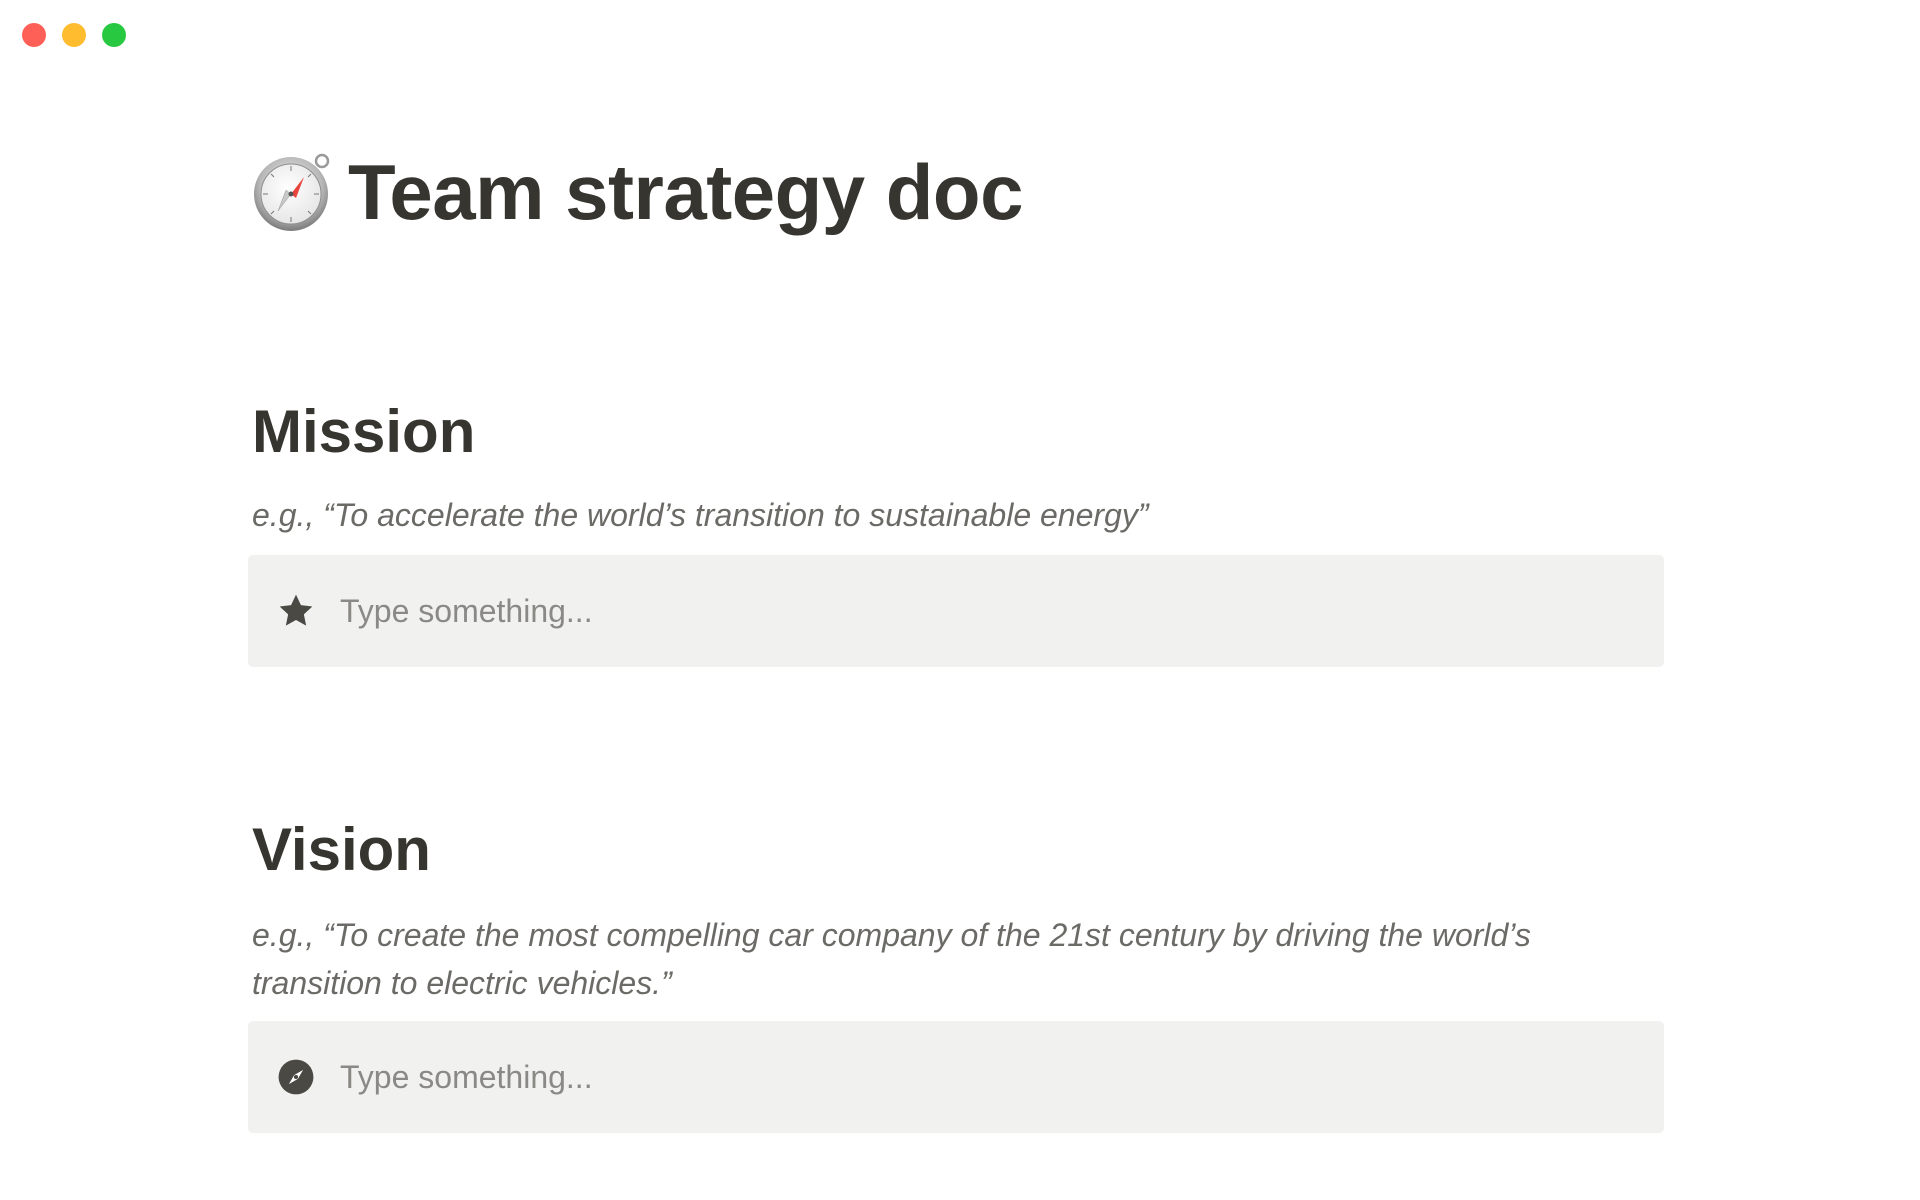 This screenshot has height=1200, width=1920. I want to click on maximize-window-button, so click(114, 35).